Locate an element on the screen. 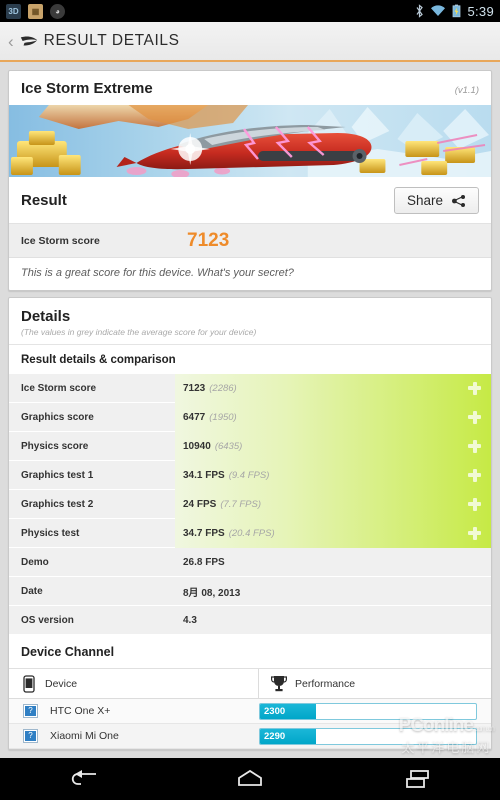 Image resolution: width=500 pixels, height=800 pixels. app-title-bar: ‹ RESULT DETAILS is located at coordinates (250, 42).